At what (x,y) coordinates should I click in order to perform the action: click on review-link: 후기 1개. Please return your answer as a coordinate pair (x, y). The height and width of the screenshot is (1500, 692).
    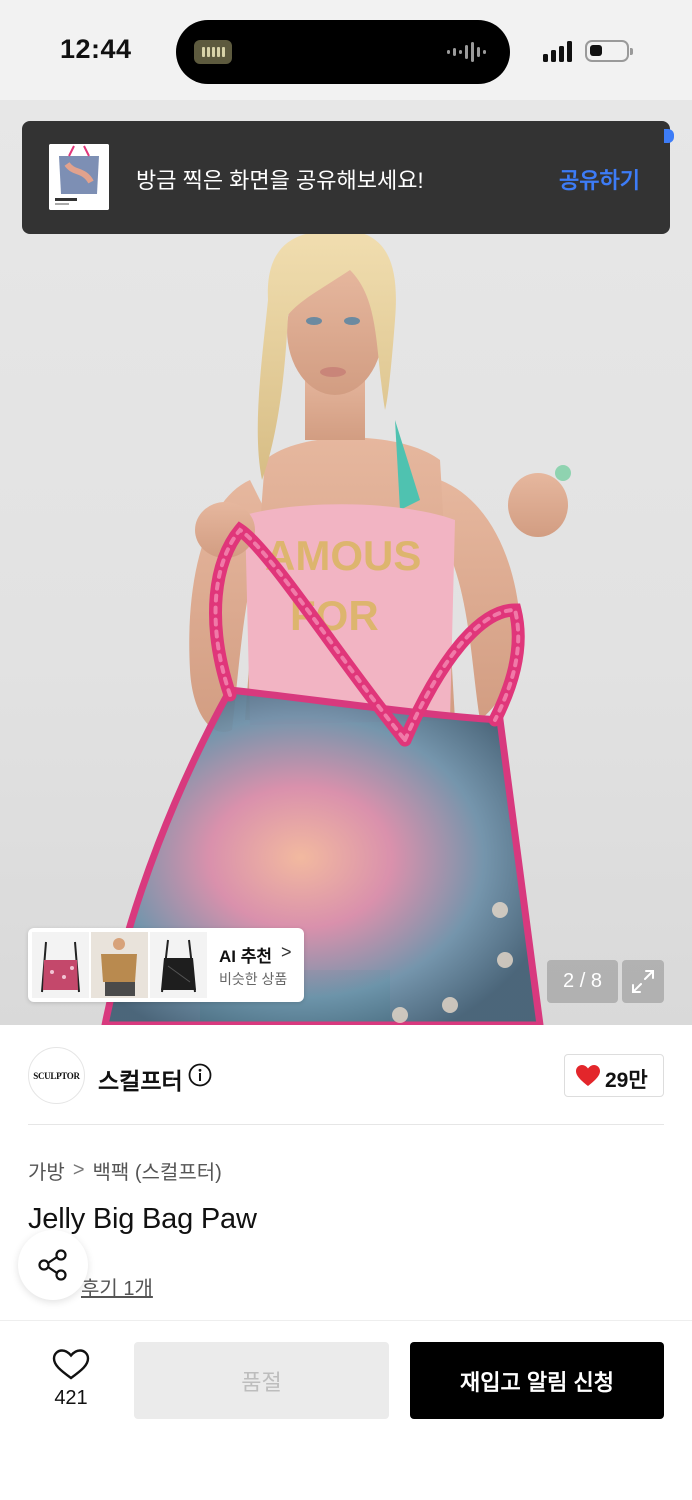
    Looking at the image, I should click on (117, 1286).